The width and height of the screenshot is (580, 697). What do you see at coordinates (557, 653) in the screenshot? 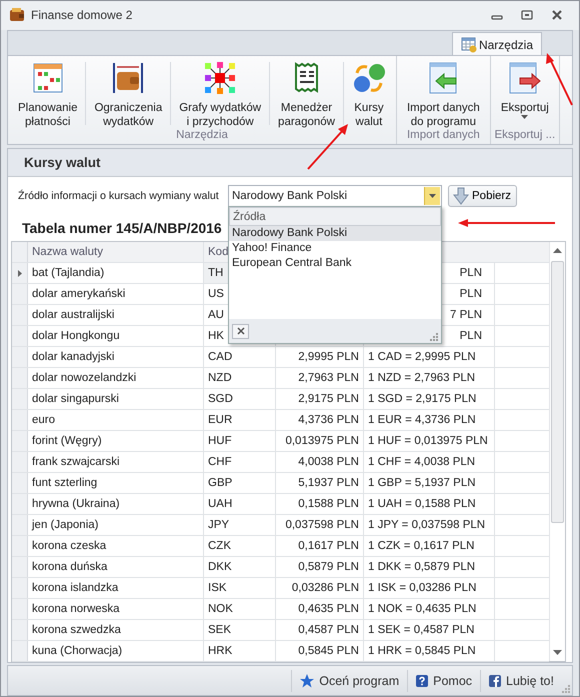
I see `scroll-down-icon` at bounding box center [557, 653].